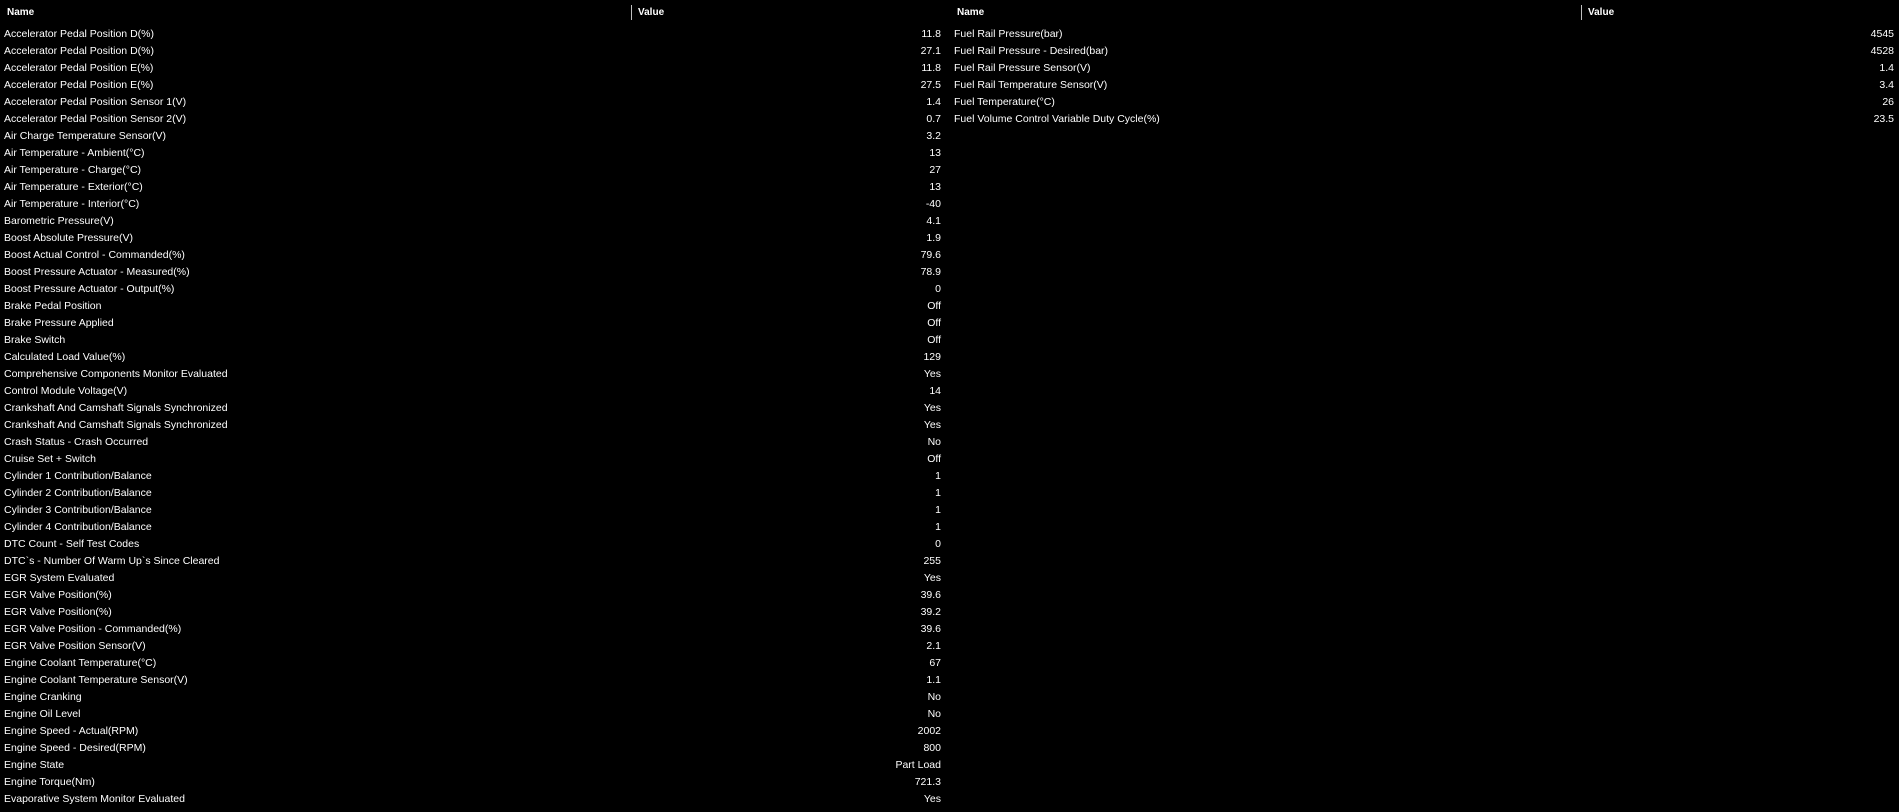 This screenshot has height=812, width=1899. Describe the element at coordinates (474, 238) in the screenshot. I see `table-row: Boost Absolute Pressure(V) 1.9` at that location.